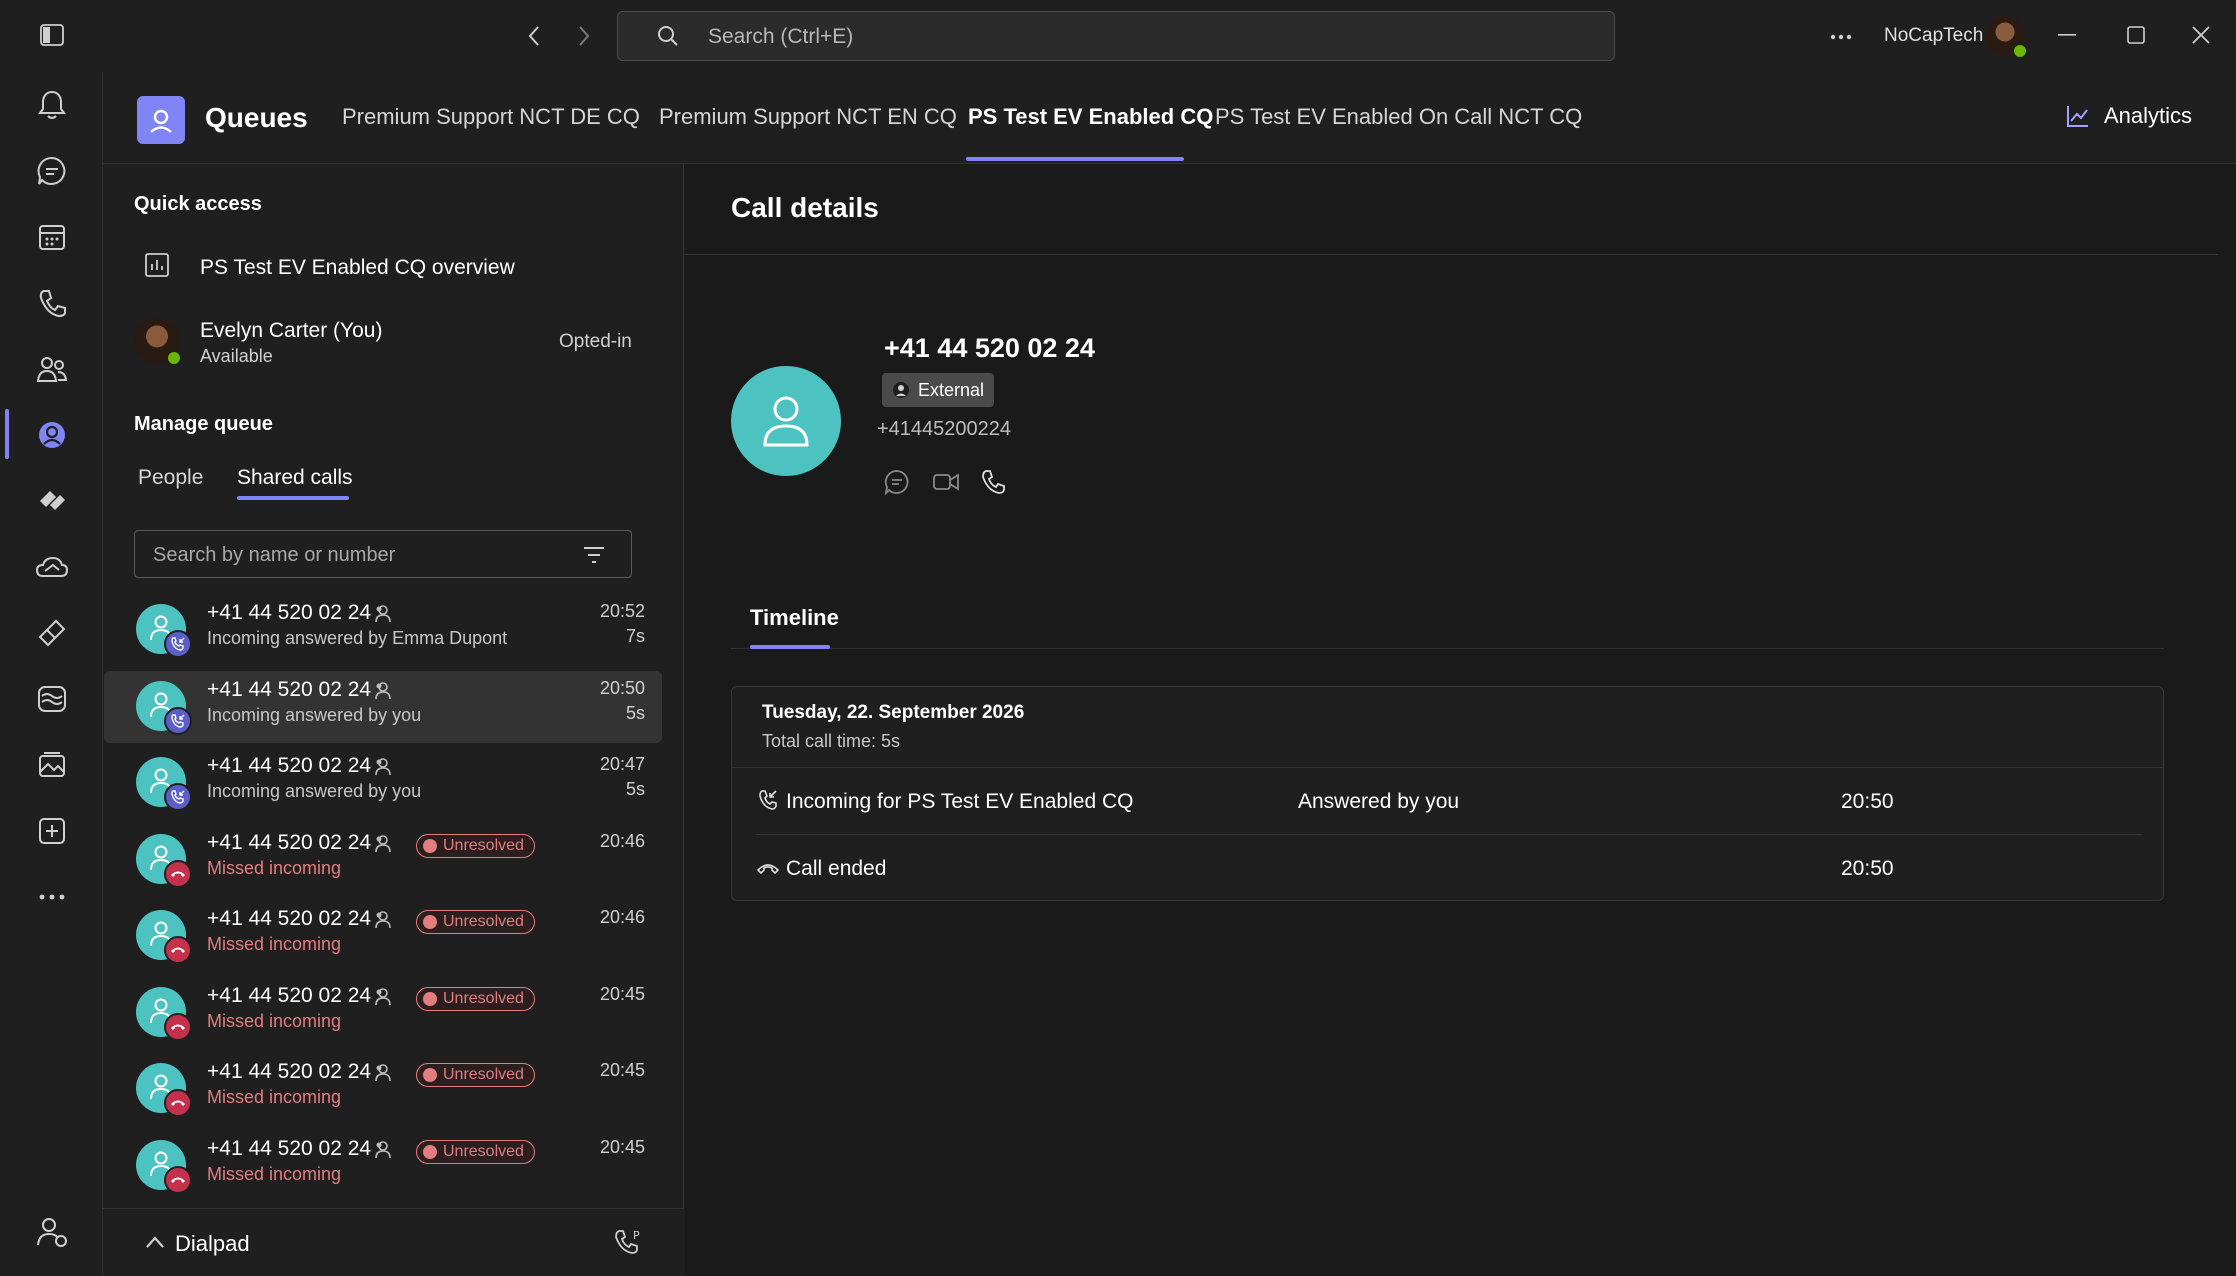 The image size is (2236, 1276). Describe the element at coordinates (52, 567) in the screenshot. I see `onedrive-icon` at that location.